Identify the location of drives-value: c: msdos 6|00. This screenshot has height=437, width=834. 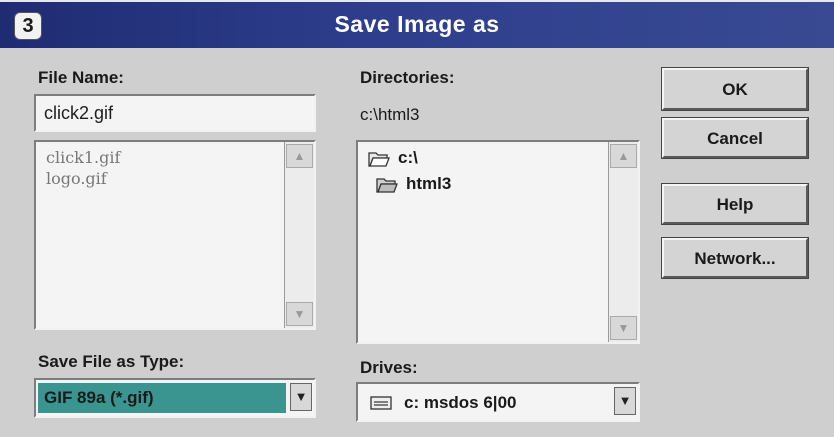
(460, 402).